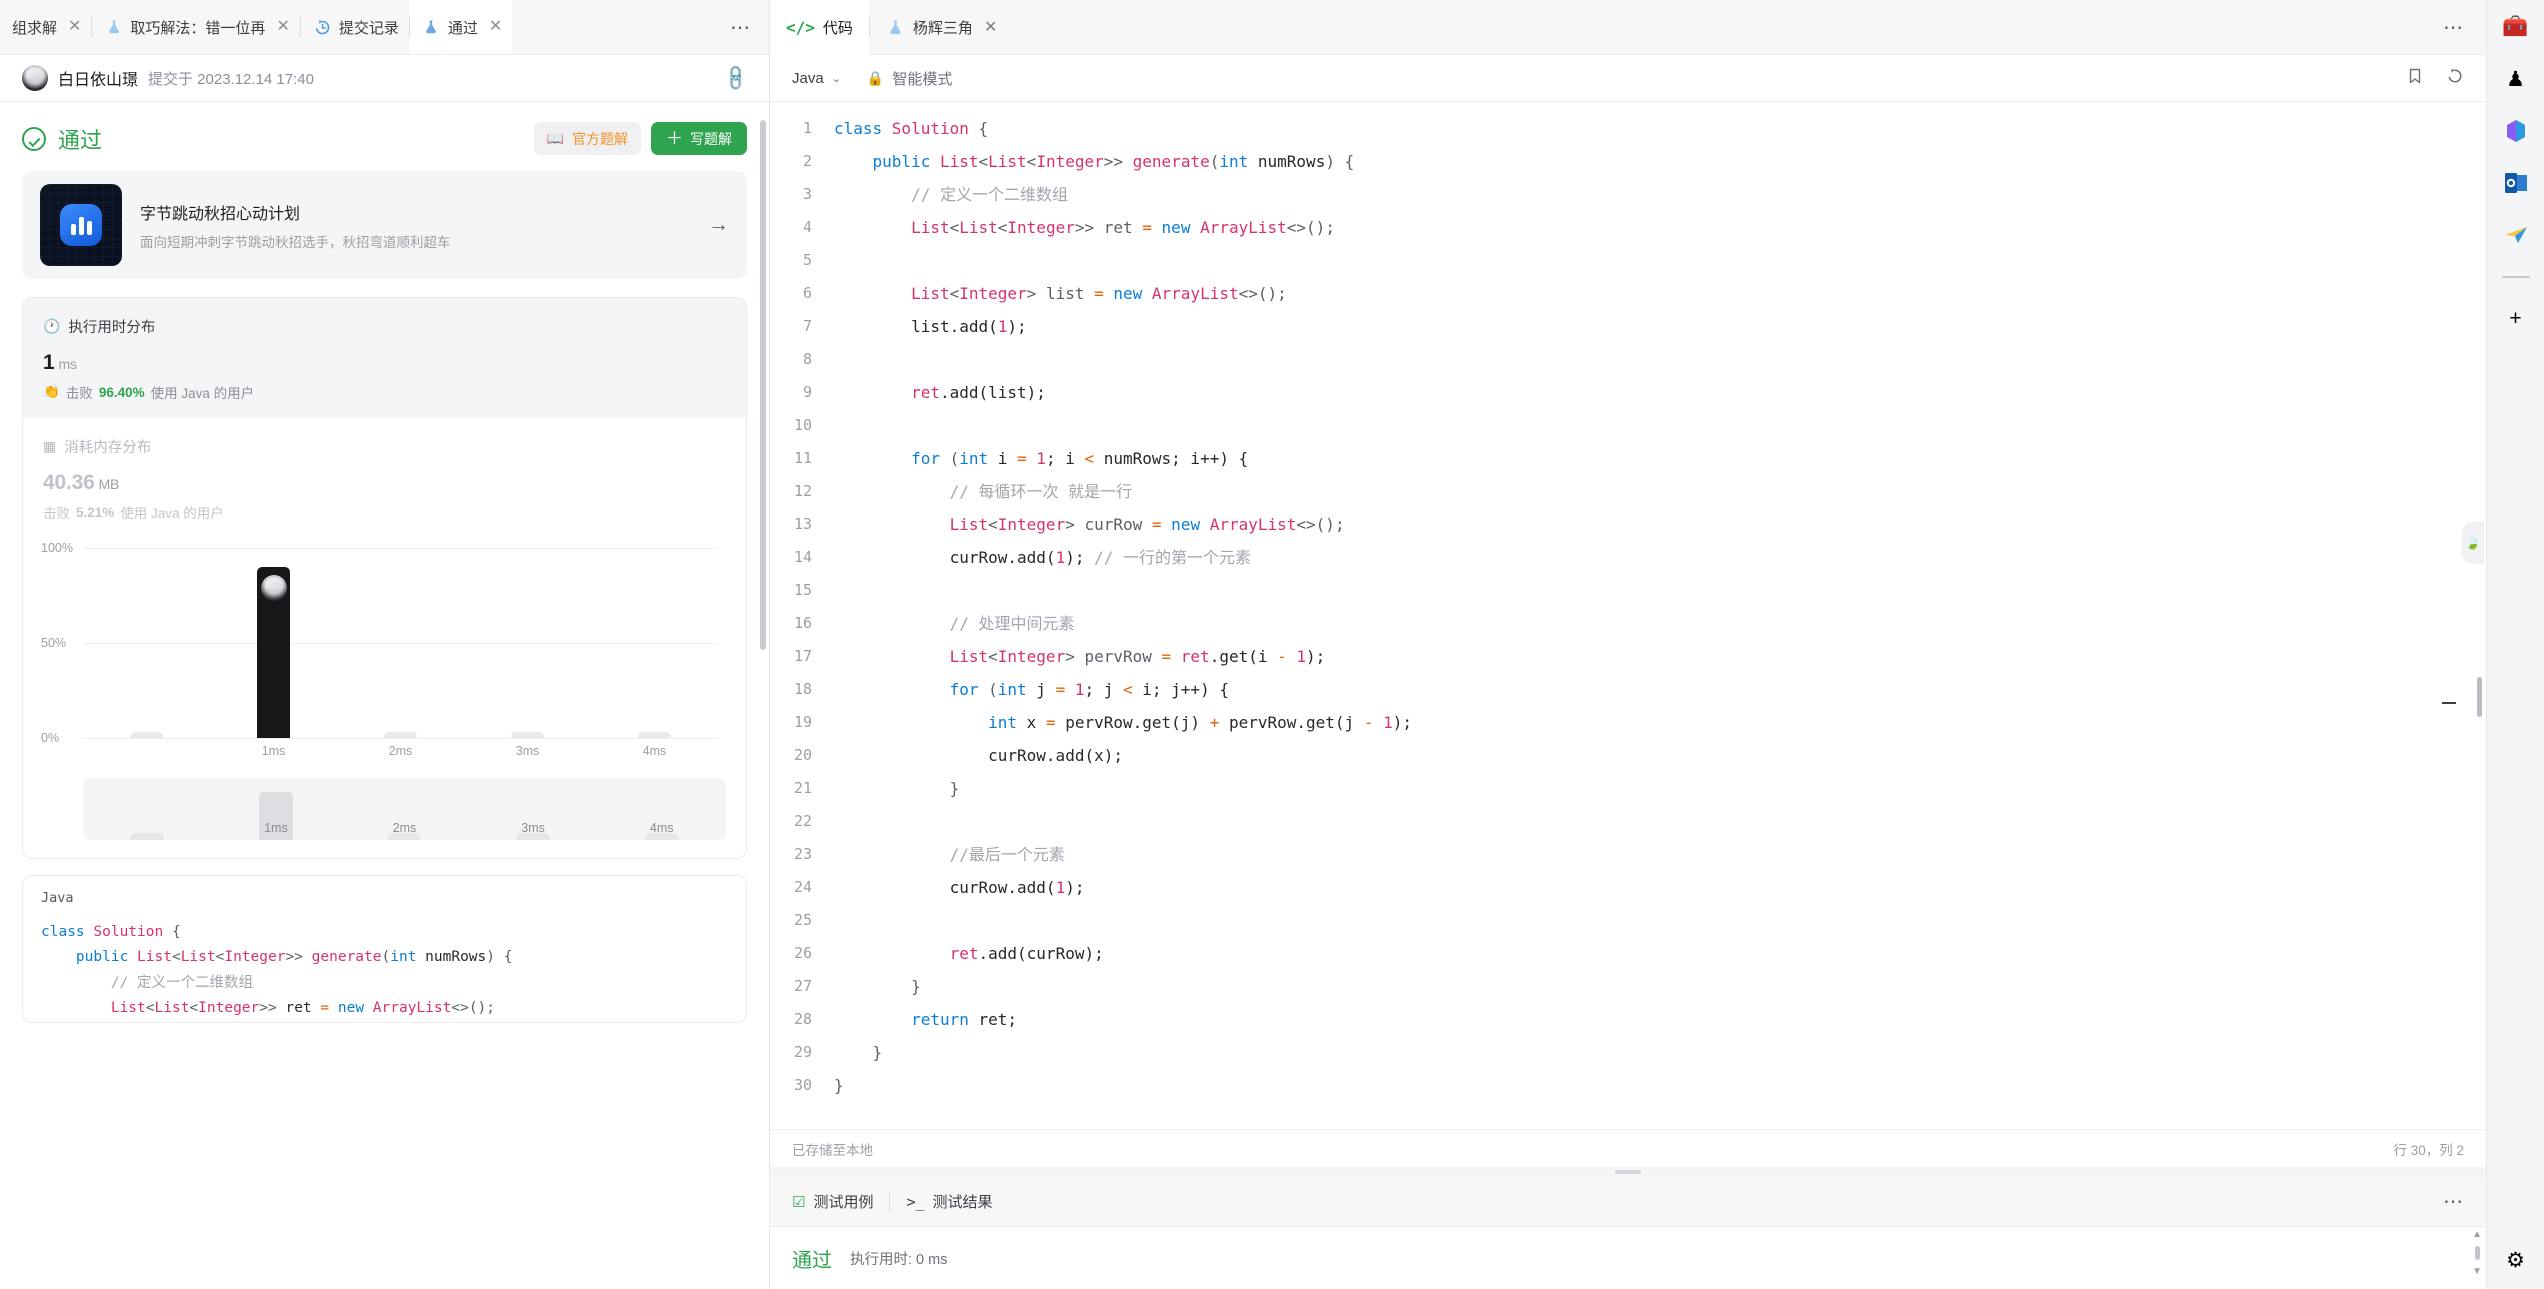  I want to click on editor-line: 9 ret.add(list);, so click(1628, 392).